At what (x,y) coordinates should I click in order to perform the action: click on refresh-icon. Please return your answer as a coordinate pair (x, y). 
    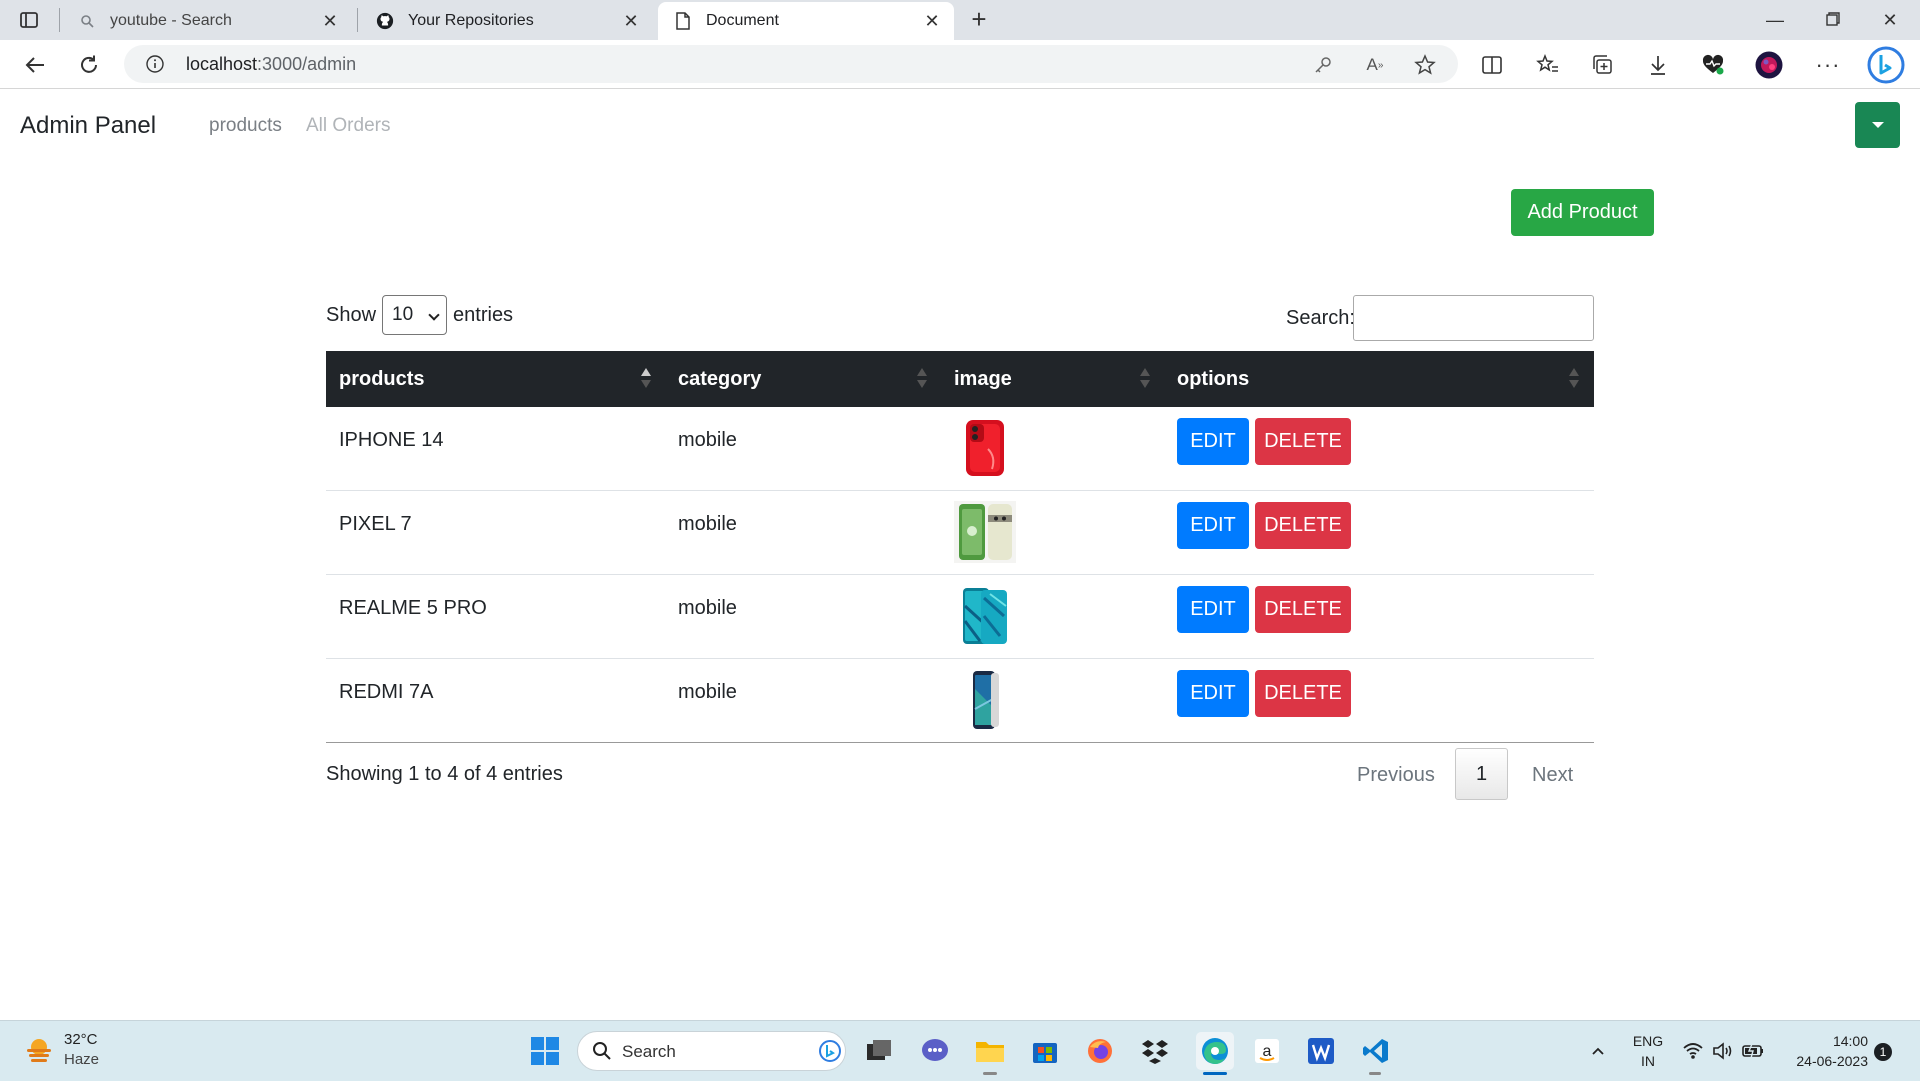
    Looking at the image, I should click on (89, 65).